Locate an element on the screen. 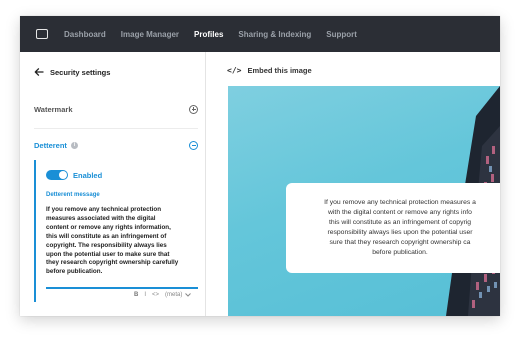  nav-sharing-indexing: Sharing & Indexing is located at coordinates (274, 34).